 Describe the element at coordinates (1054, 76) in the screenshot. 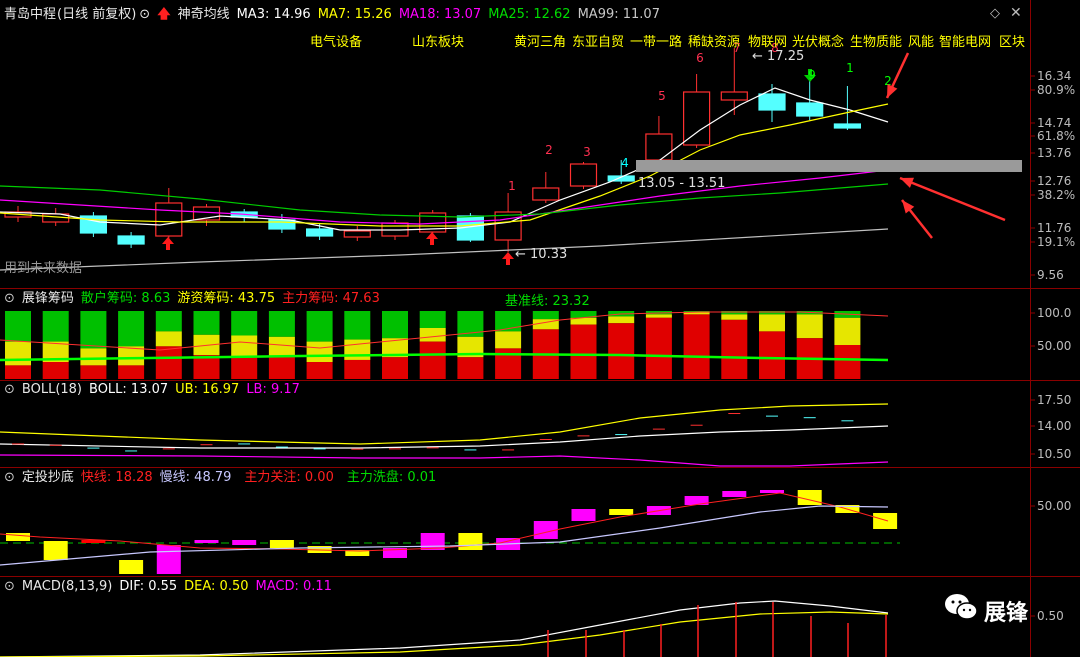

I see `price-axis-label: 16.34` at that location.